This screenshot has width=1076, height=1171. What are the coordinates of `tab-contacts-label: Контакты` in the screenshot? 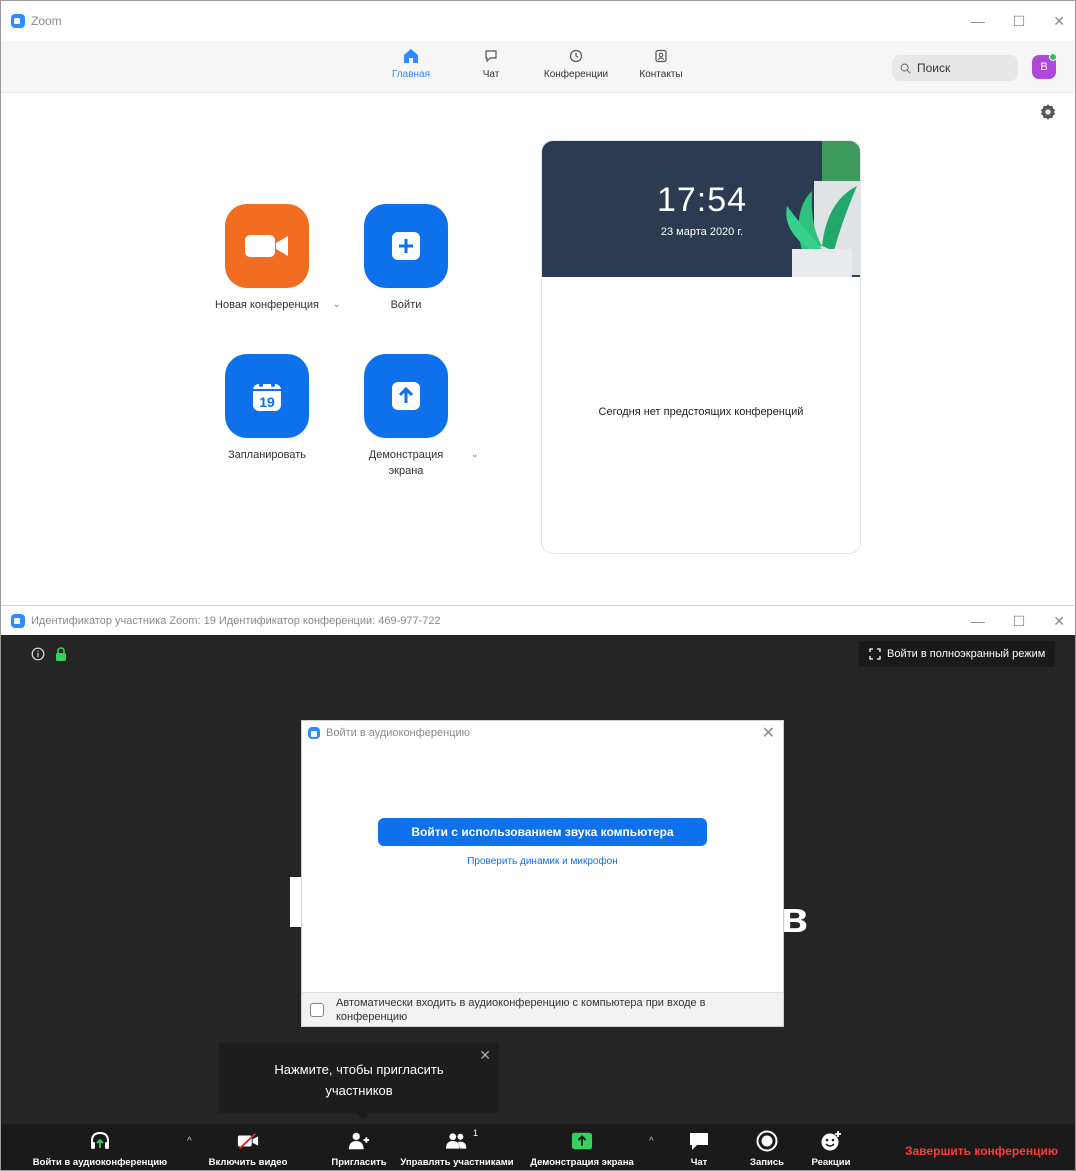 It's located at (661, 74).